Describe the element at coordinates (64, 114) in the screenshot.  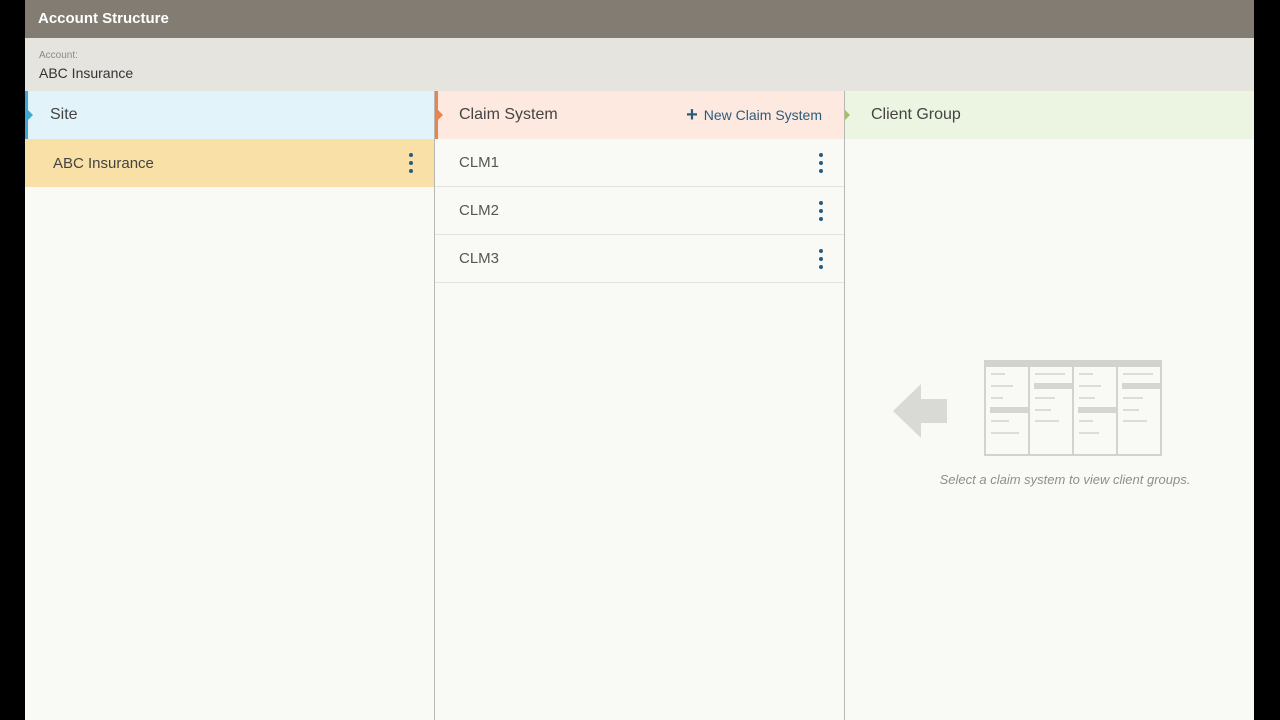
I see `site-header-label: Site` at that location.